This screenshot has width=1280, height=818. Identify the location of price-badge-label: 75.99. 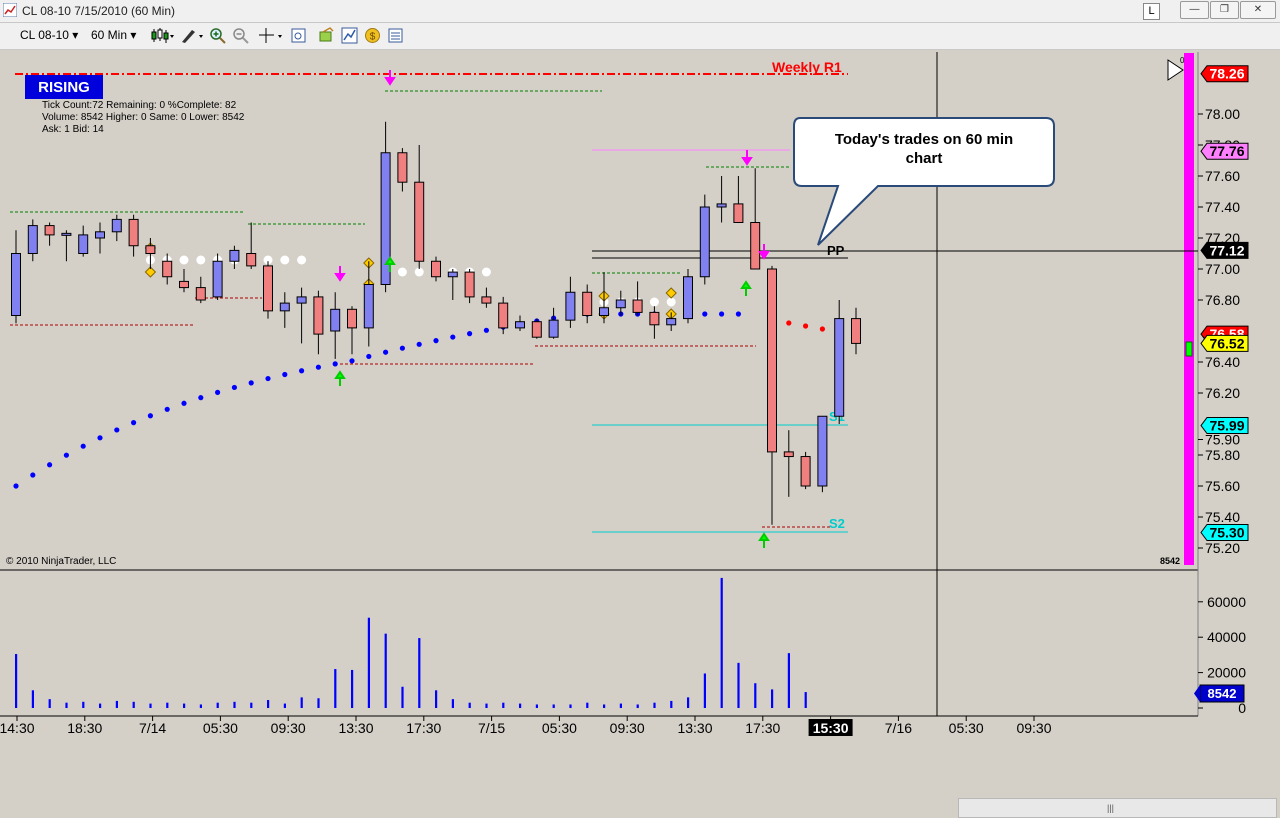
(1226, 426).